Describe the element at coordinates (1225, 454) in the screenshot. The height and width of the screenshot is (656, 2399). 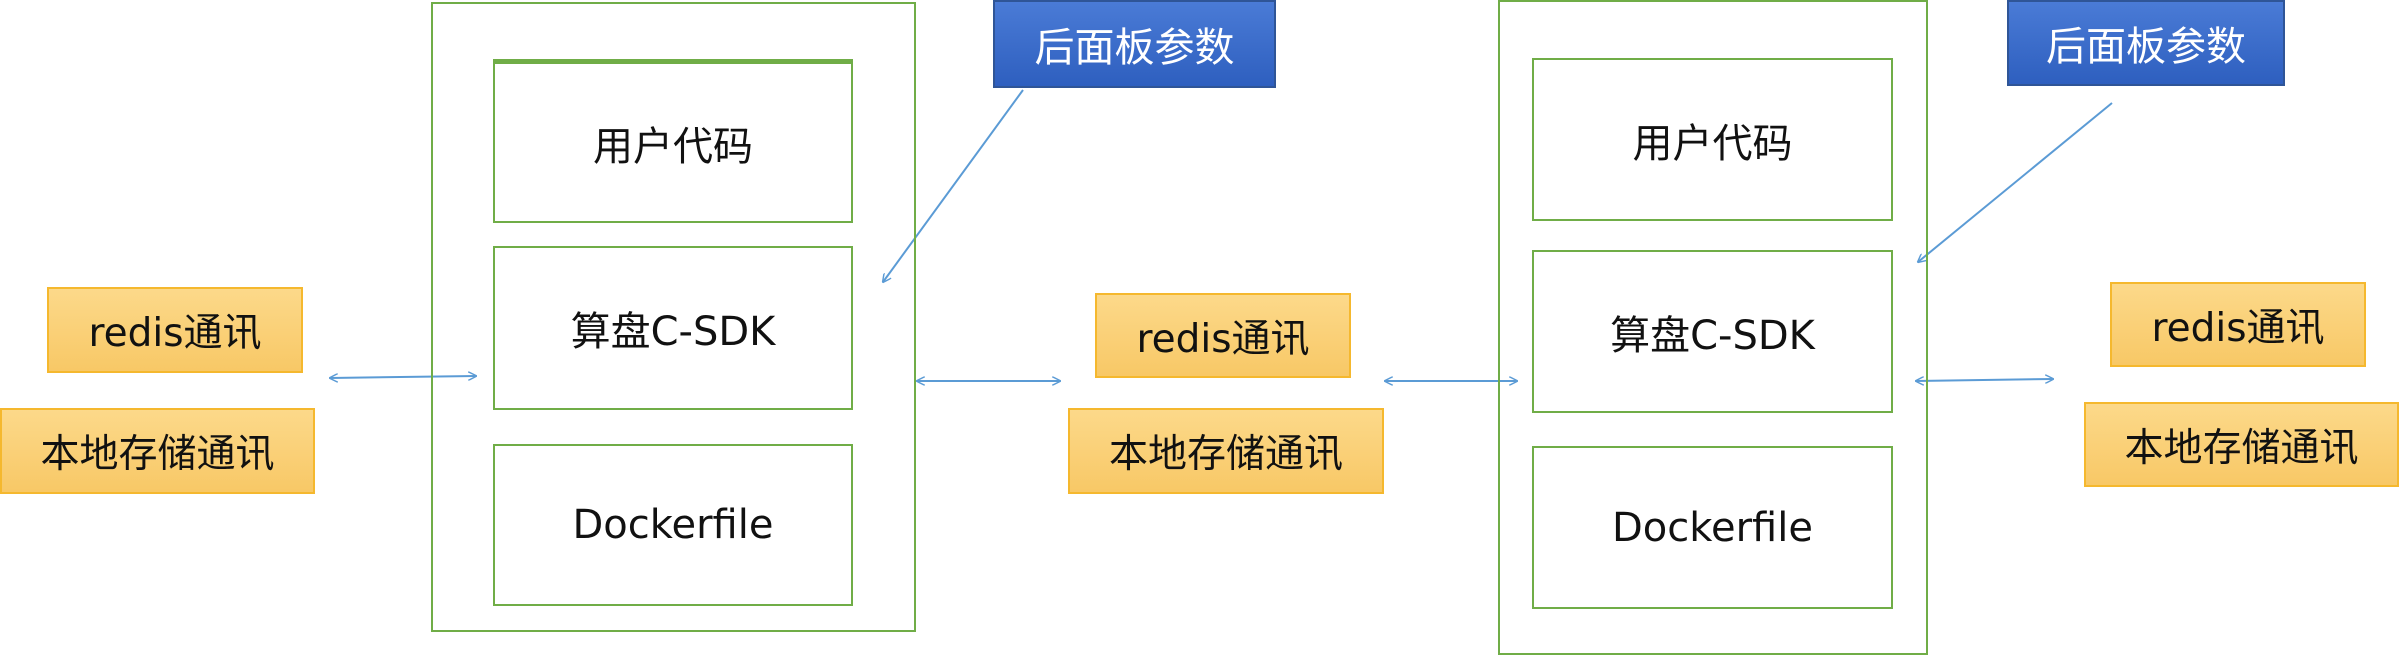
I see `middle-local-storage-comm-label: 本地存储通讯` at that location.